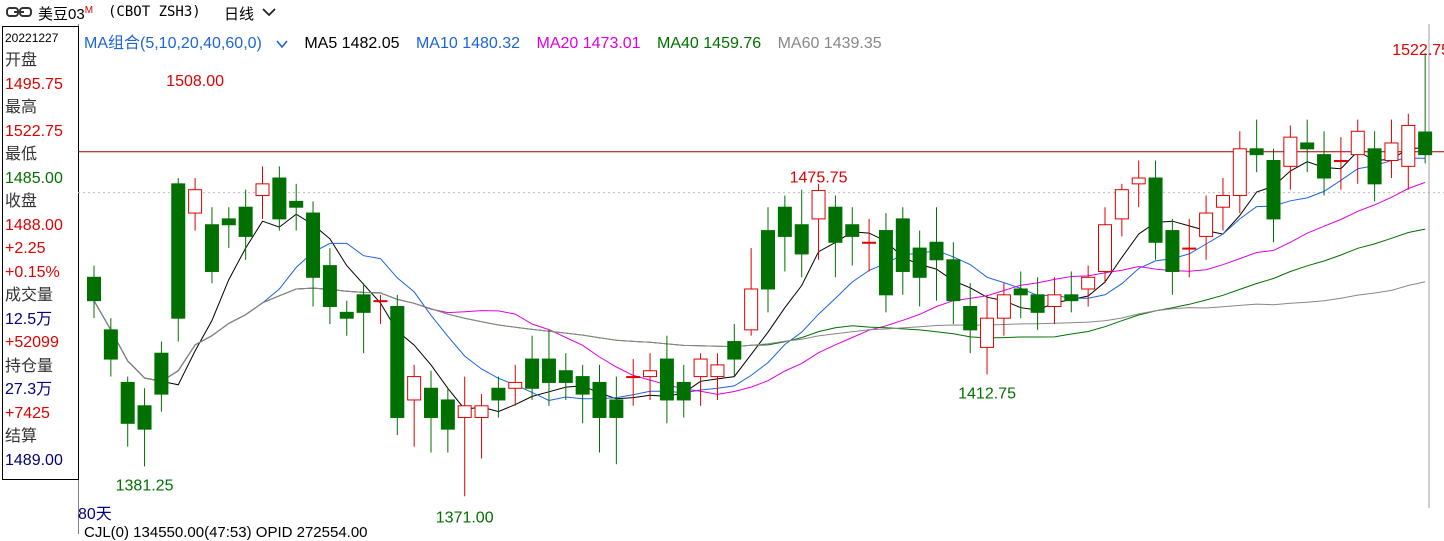  What do you see at coordinates (21, 60) in the screenshot?
I see `open-label: 开盘` at bounding box center [21, 60].